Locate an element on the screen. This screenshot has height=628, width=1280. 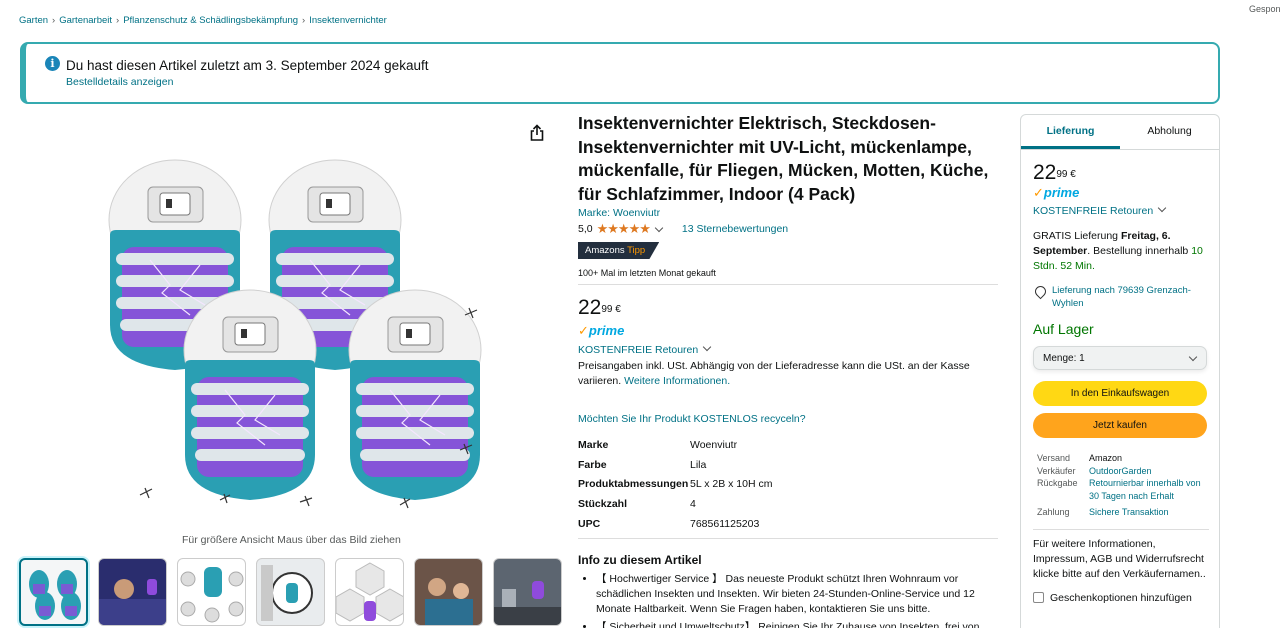
tab-pickup: Abholung is located at coordinates (1169, 132).